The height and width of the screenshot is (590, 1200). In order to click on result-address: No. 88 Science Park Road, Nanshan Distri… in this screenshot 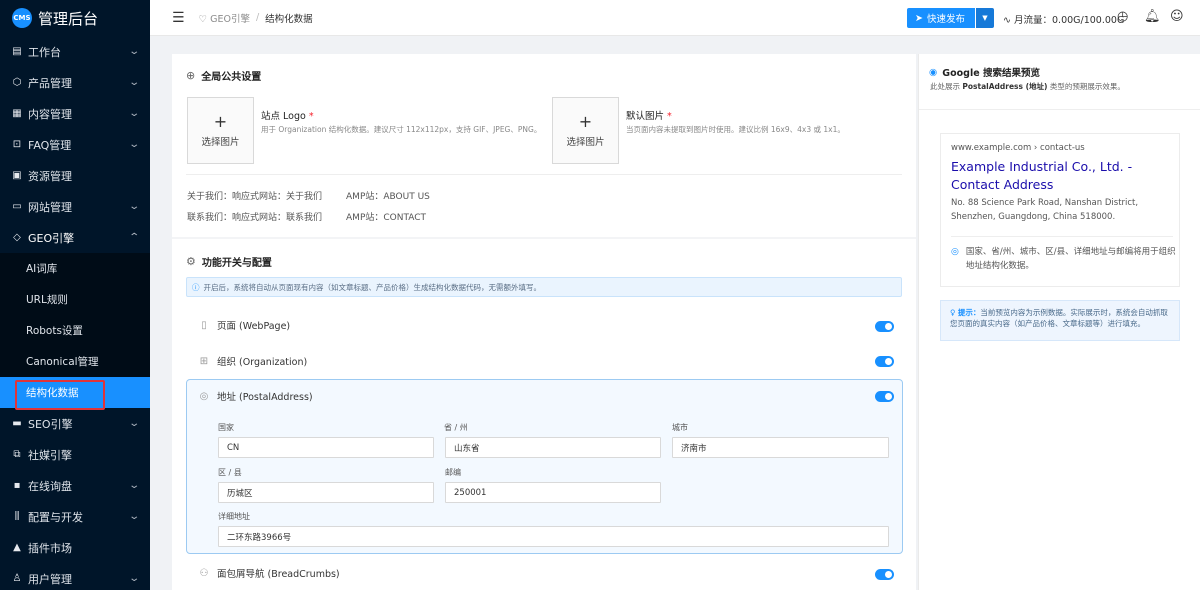, I will do `click(1045, 210)`.